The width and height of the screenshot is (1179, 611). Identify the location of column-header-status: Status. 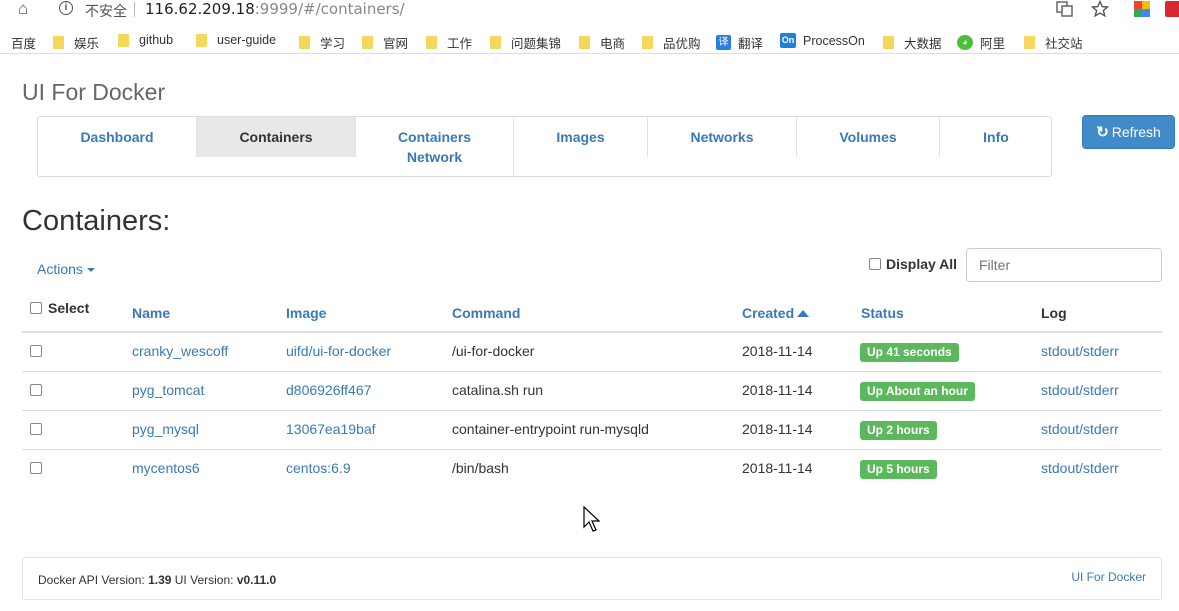
(882, 313).